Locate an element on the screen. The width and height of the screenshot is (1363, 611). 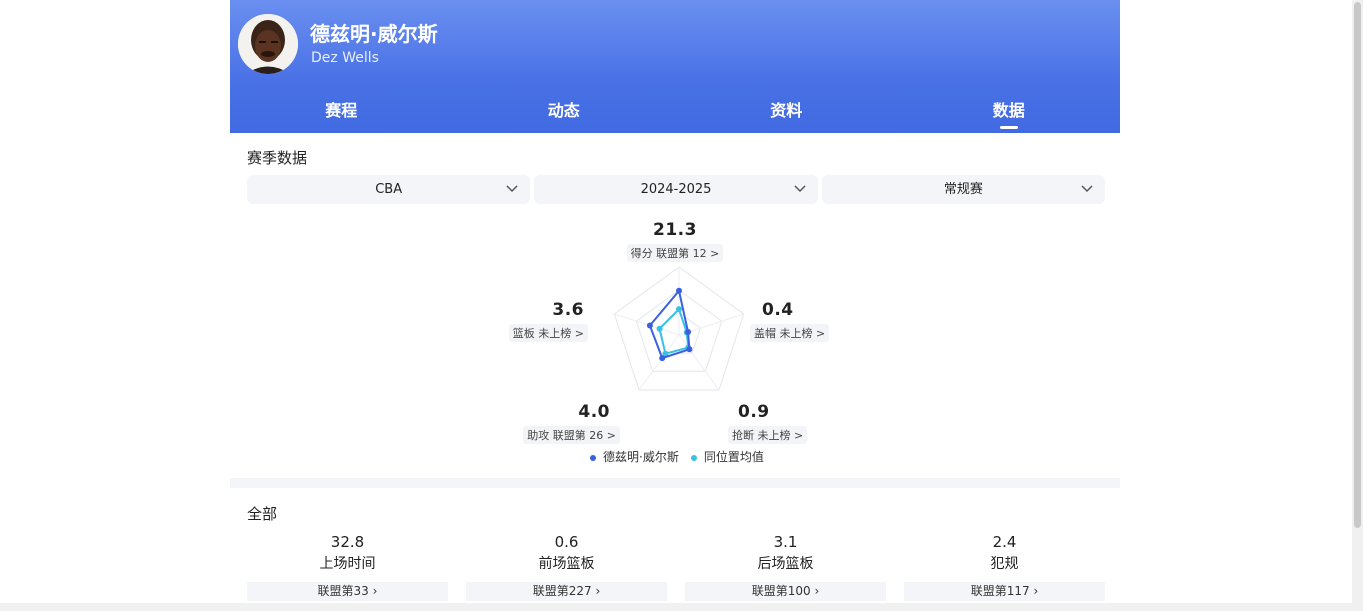
tab-profile: 资料 is located at coordinates (786, 111).